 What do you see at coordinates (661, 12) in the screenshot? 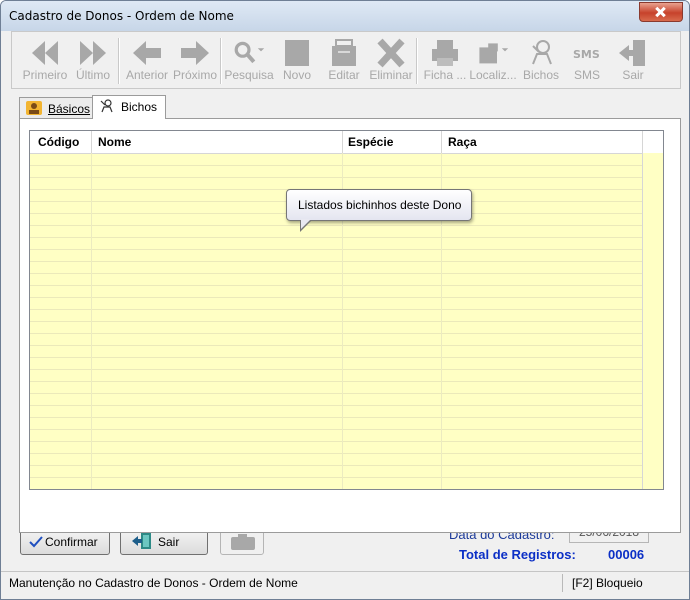
I see `close-button` at bounding box center [661, 12].